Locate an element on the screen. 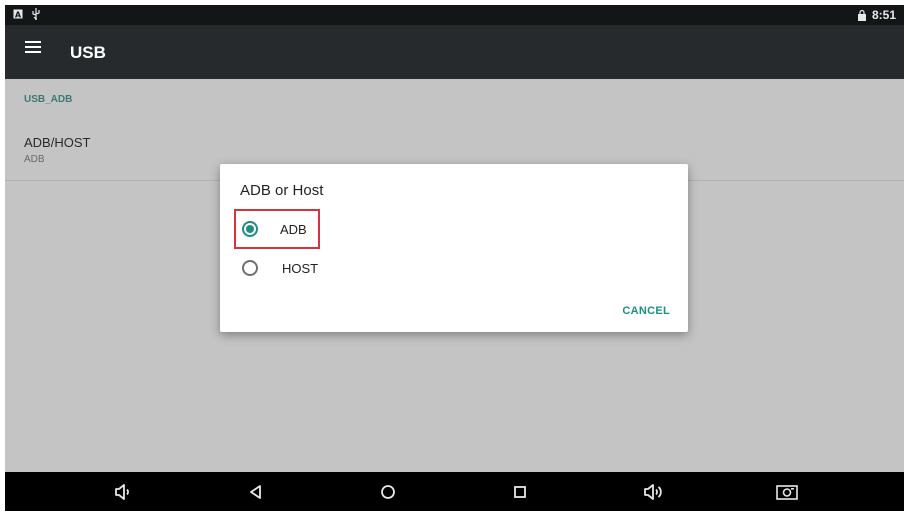 The width and height of the screenshot is (908, 518). recents-icon is located at coordinates (520, 492).